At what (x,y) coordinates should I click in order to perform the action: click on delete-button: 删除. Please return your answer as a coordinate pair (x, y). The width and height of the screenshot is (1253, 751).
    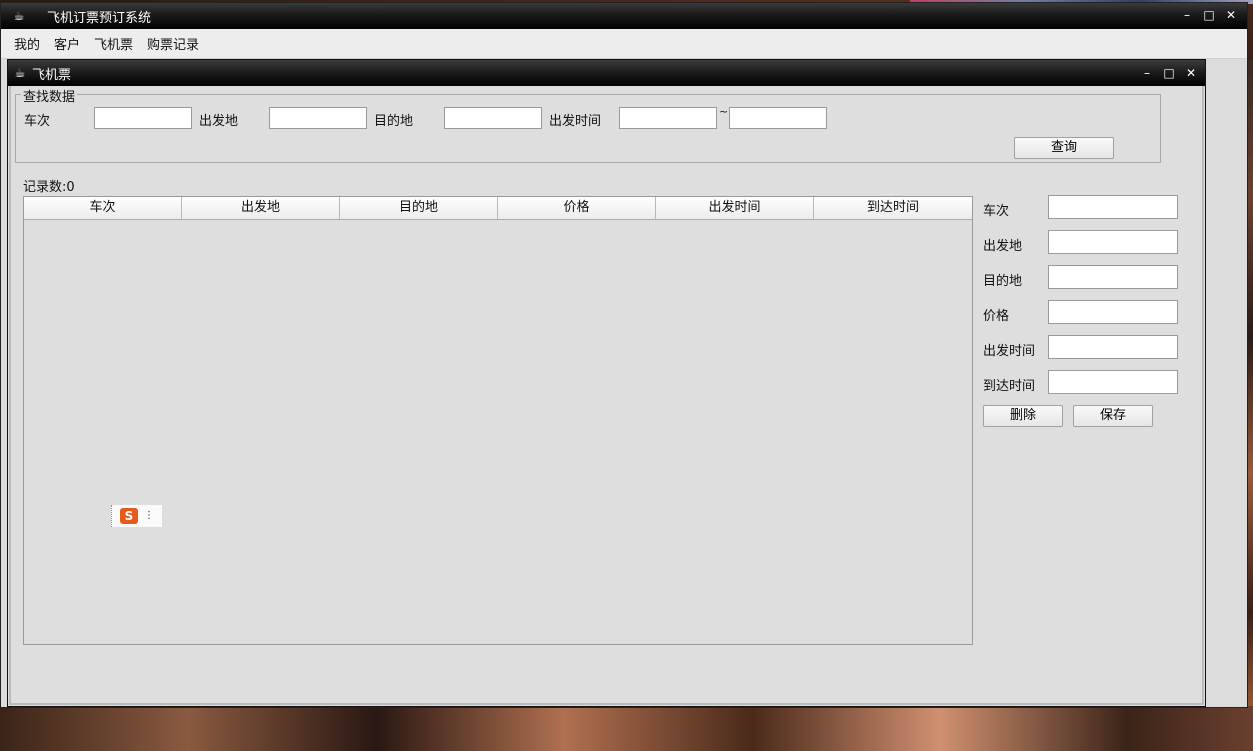
    Looking at the image, I should click on (1023, 416).